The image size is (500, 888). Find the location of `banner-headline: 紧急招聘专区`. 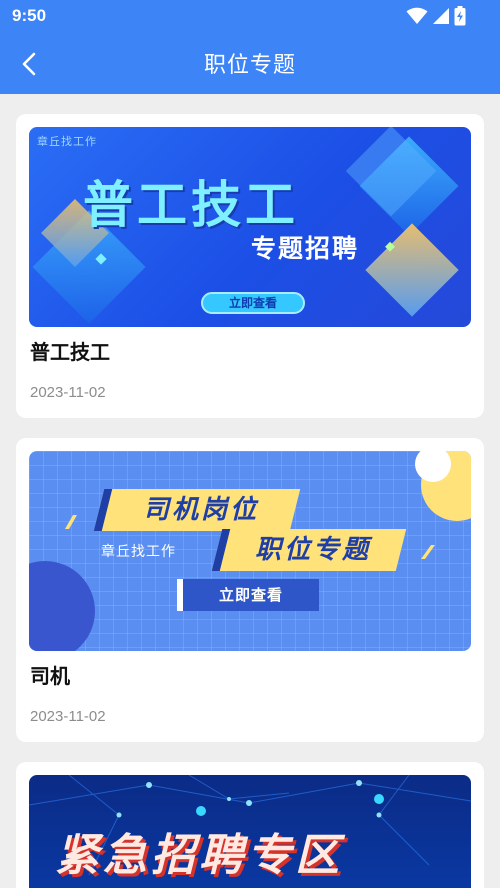

banner-headline: 紧急招聘专区 is located at coordinates (199, 855).